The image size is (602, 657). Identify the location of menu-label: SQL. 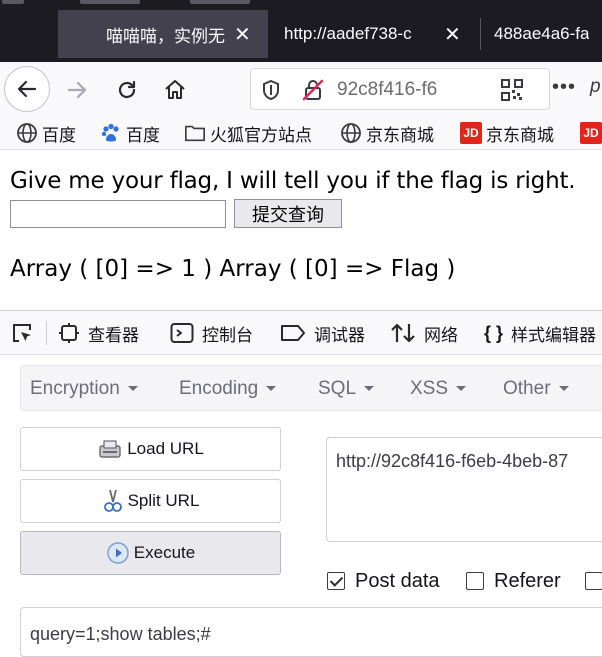
(337, 388).